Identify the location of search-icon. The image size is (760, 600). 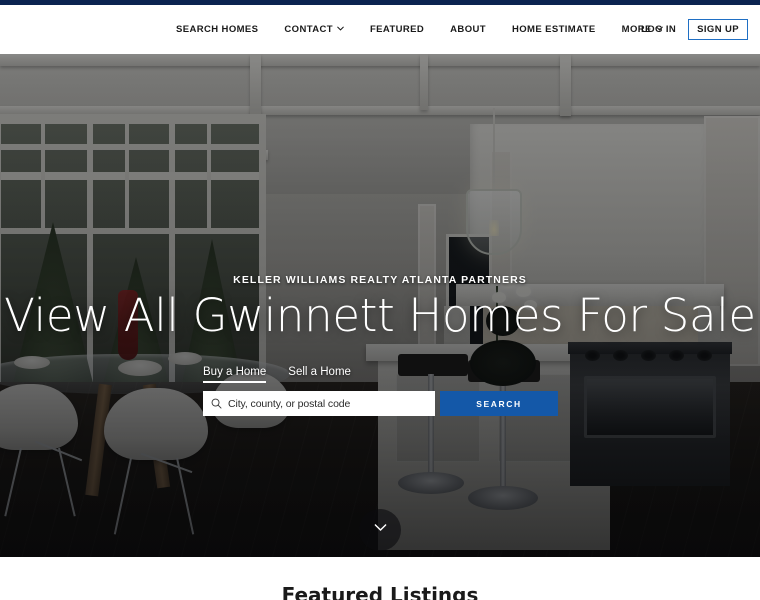
(216, 403).